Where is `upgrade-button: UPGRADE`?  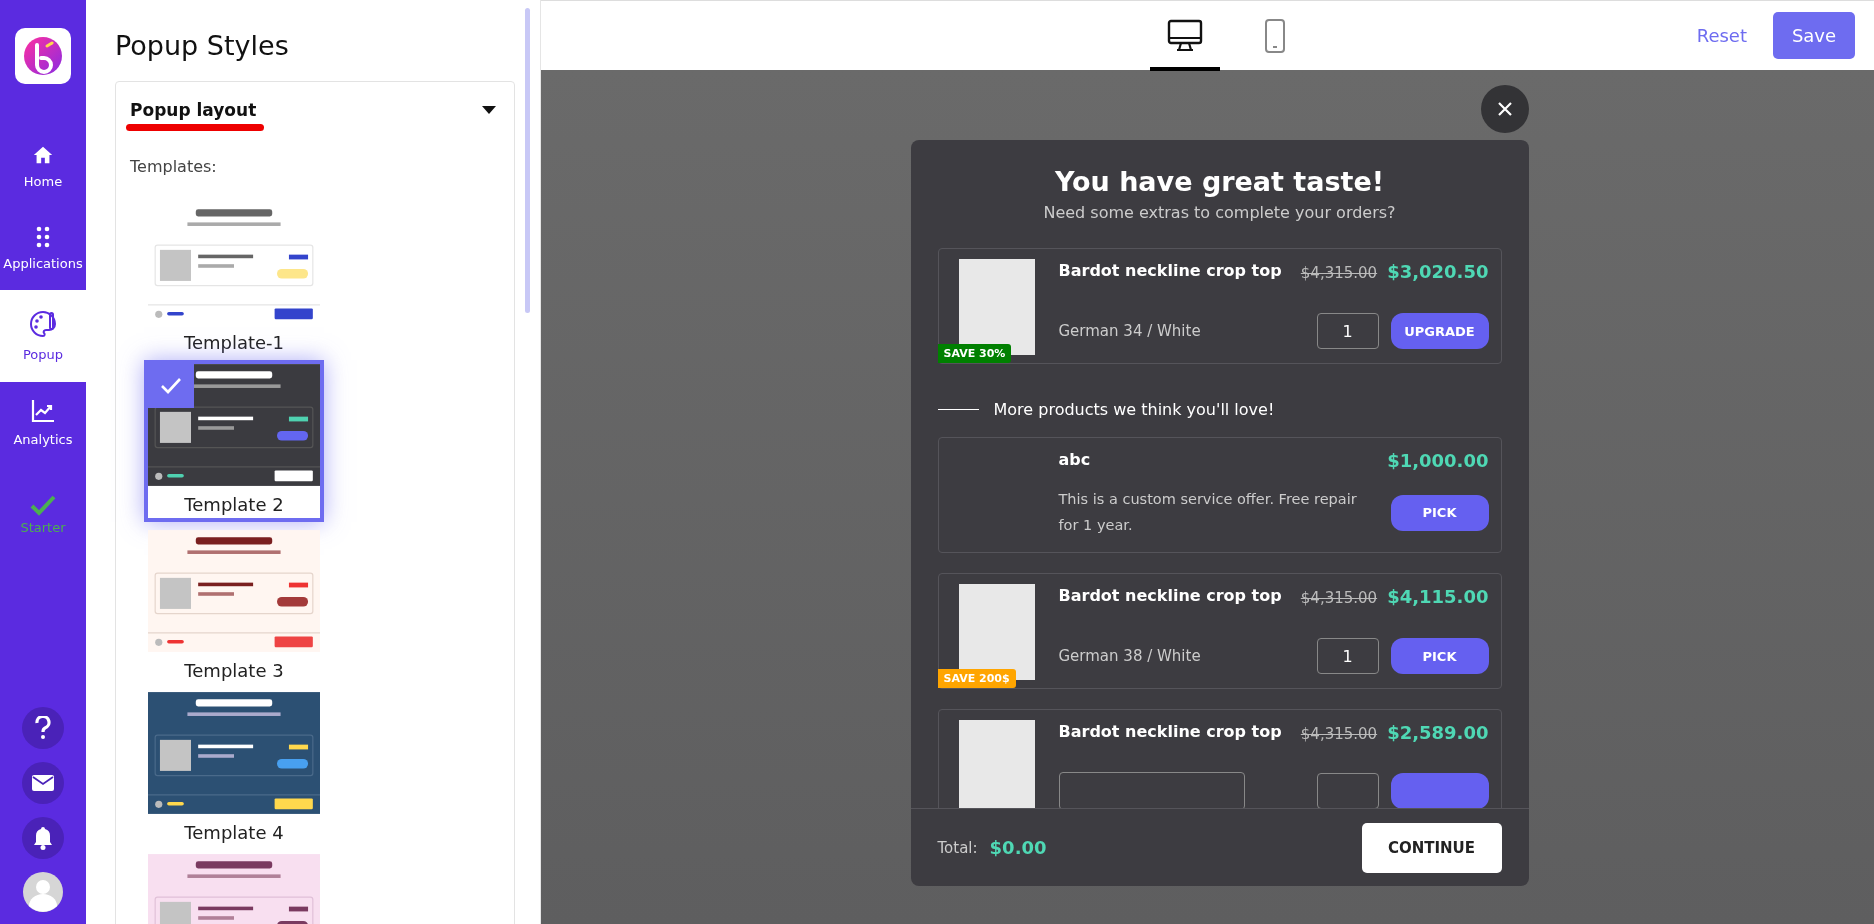
upgrade-button: UPGRADE is located at coordinates (1439, 331).